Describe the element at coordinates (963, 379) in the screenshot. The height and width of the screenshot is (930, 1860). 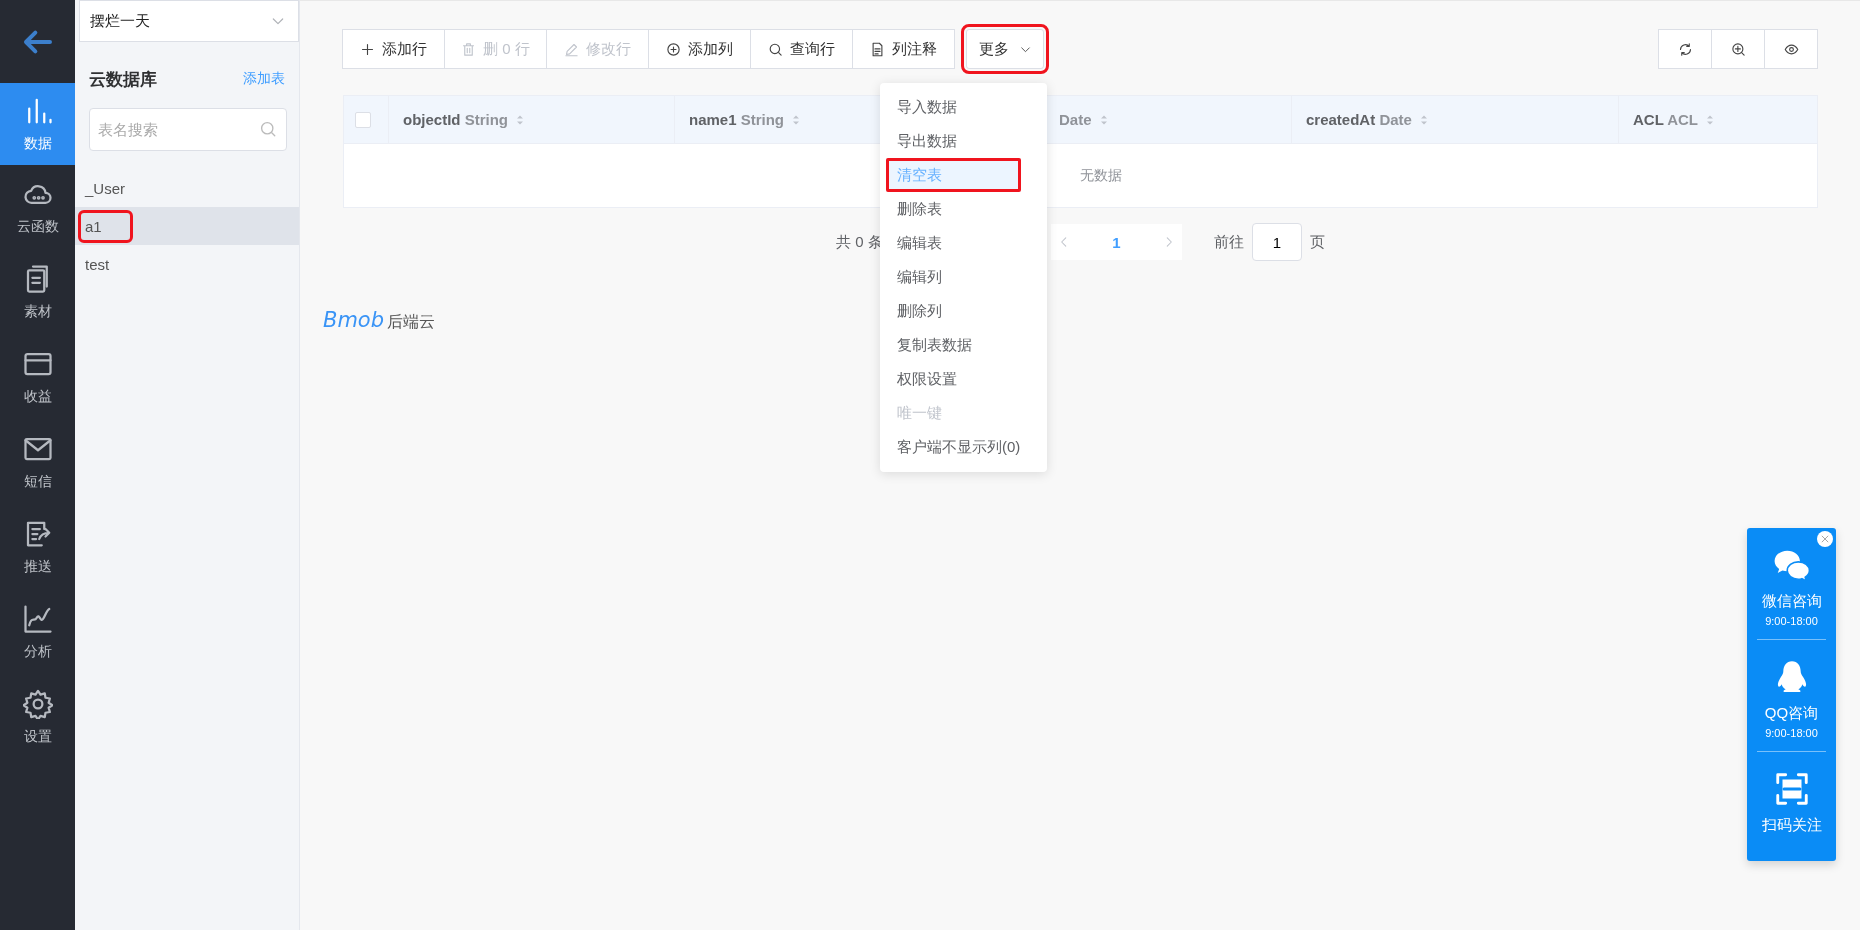
I see `menu-item: 权限设置` at that location.